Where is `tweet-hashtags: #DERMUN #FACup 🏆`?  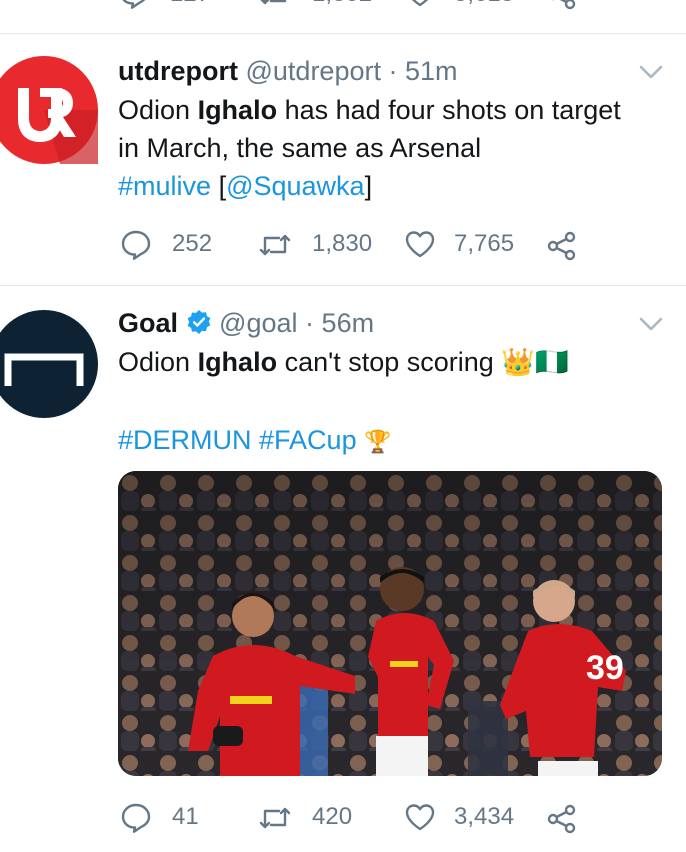 tweet-hashtags: #DERMUN #FACup 🏆 is located at coordinates (378, 441).